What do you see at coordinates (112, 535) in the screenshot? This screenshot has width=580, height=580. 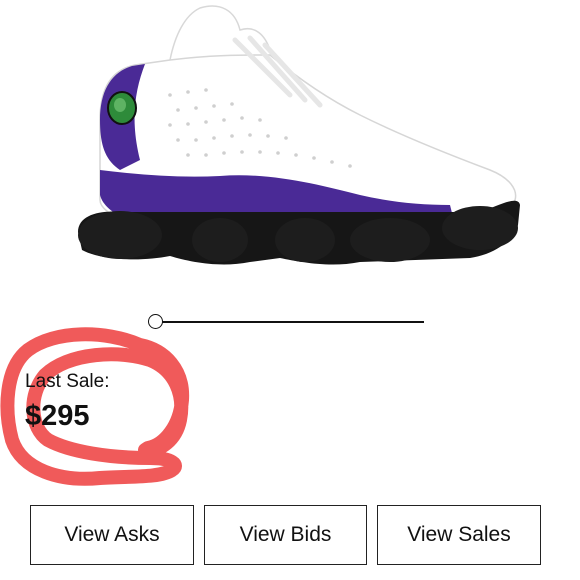 I see `view-asks-button: View Asks` at bounding box center [112, 535].